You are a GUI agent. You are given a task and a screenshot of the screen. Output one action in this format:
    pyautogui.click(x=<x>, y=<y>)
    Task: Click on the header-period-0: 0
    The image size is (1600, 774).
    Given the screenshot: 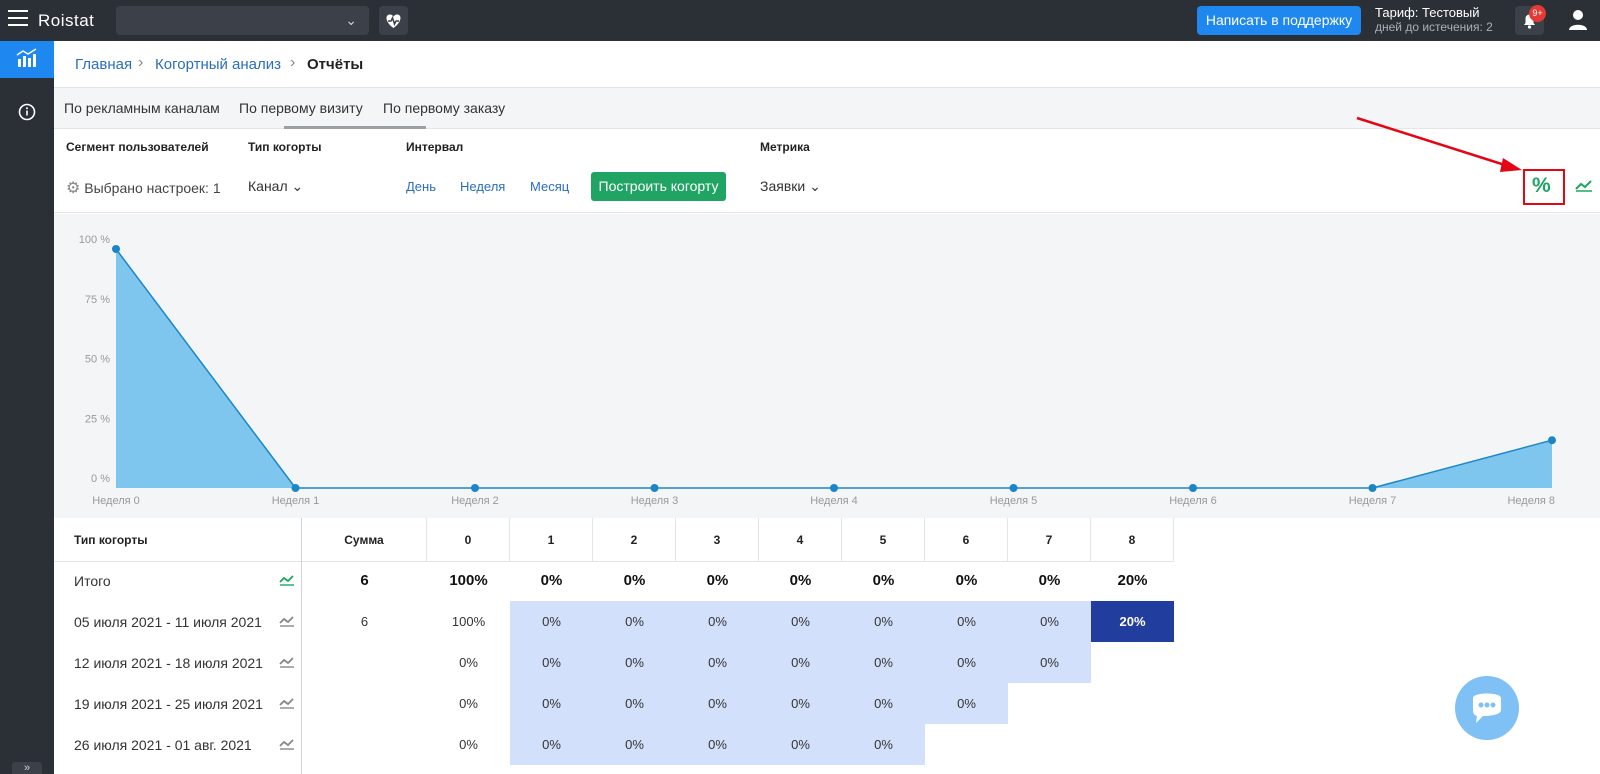 What is the action you would take?
    pyautogui.click(x=468, y=540)
    